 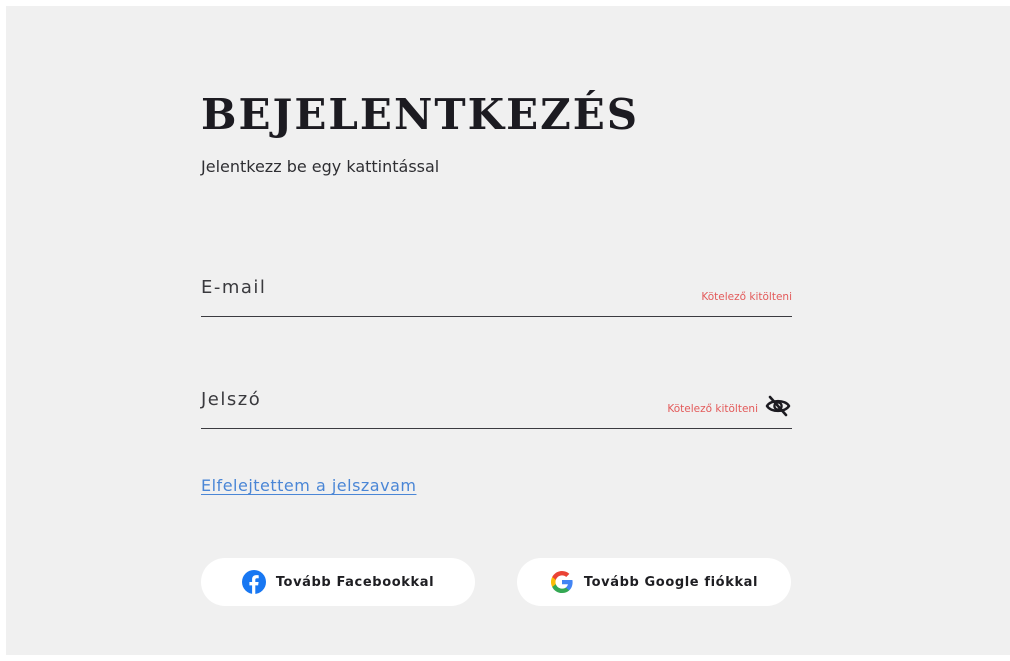 I want to click on email-required-hint: Kötelező kitölteni, so click(x=746, y=297).